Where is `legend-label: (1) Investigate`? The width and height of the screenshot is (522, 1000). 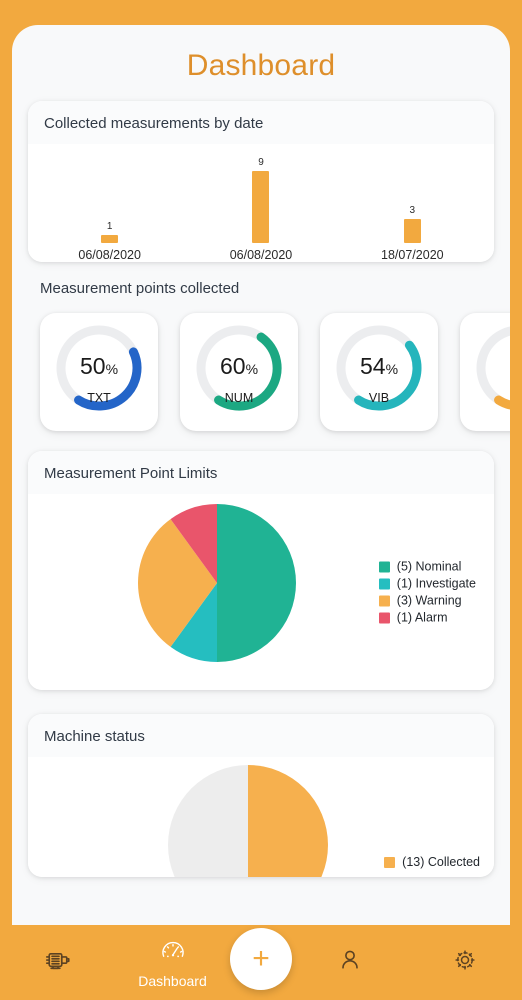 legend-label: (1) Investigate is located at coordinates (436, 583).